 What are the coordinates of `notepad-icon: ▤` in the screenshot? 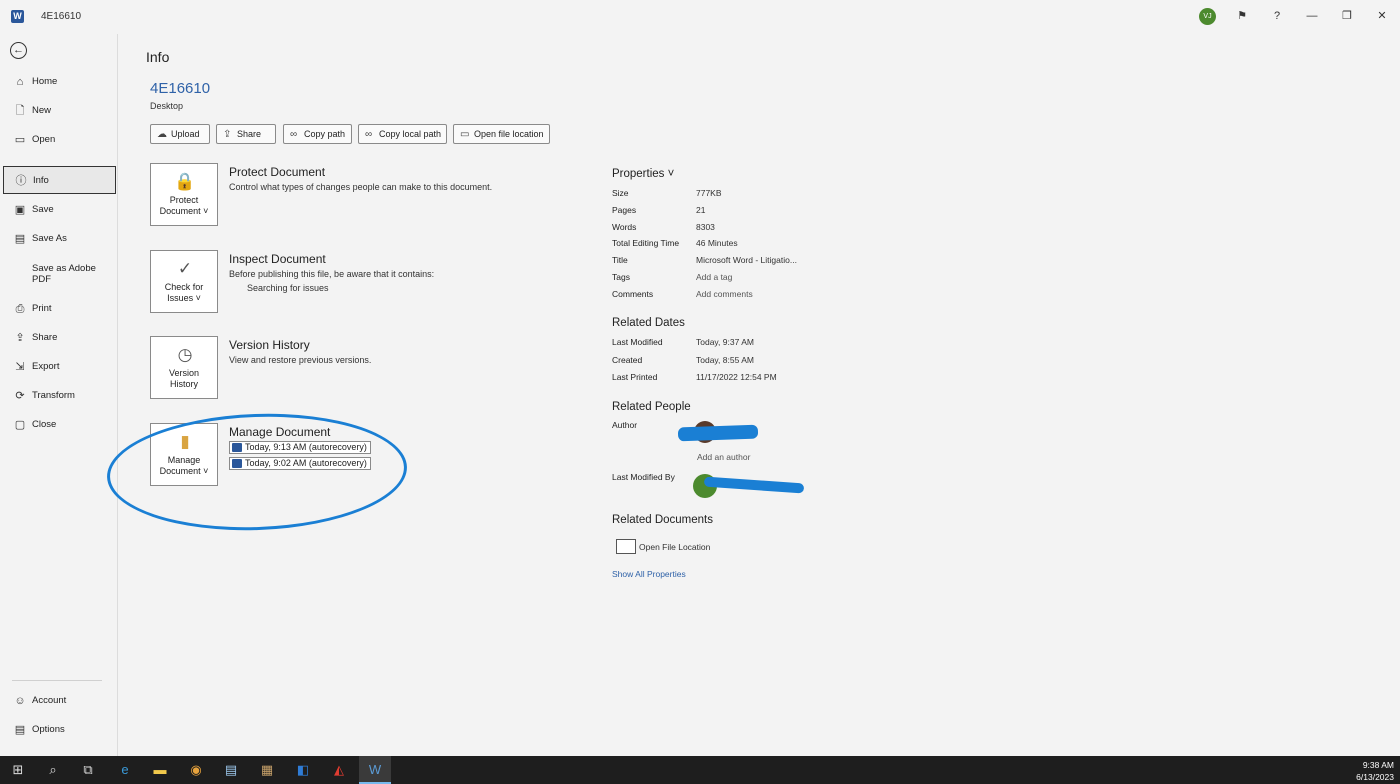 It's located at (231, 770).